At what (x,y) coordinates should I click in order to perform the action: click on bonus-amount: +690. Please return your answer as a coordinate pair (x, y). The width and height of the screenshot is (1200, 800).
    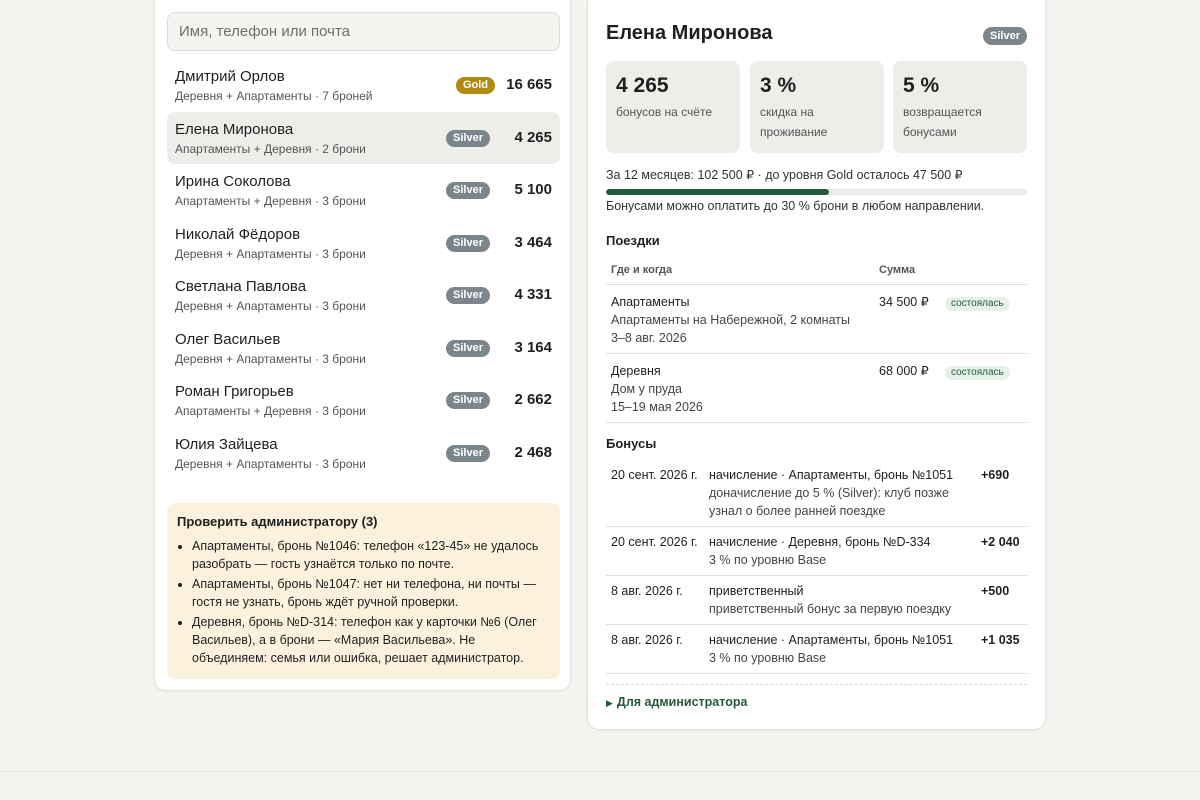
    Looking at the image, I should click on (1001, 493).